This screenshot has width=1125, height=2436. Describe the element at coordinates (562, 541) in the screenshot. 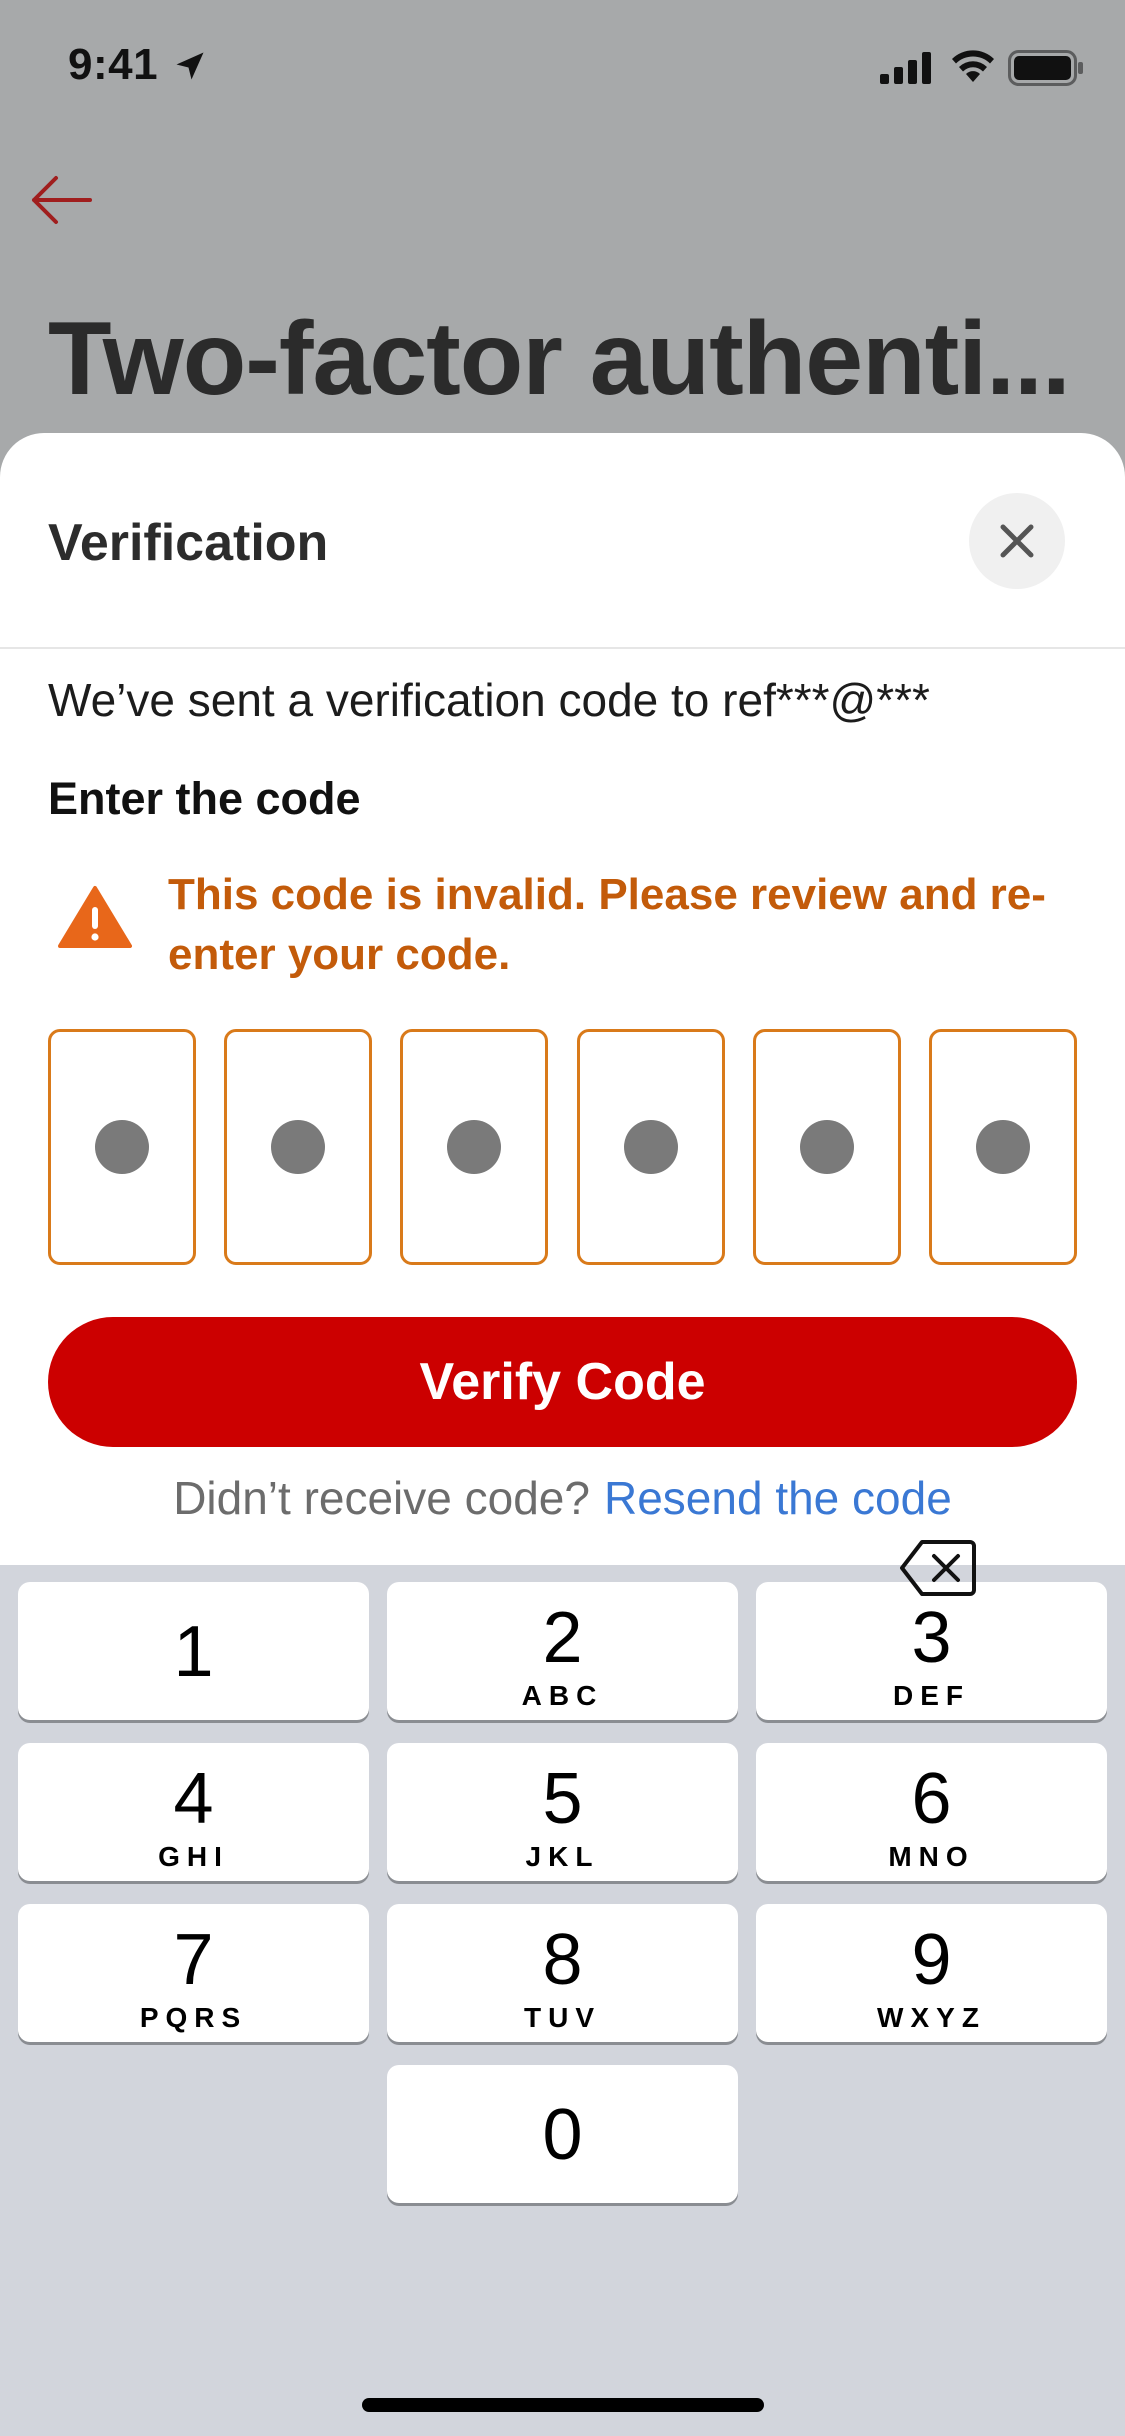

I see `sheet-header: Verification` at that location.